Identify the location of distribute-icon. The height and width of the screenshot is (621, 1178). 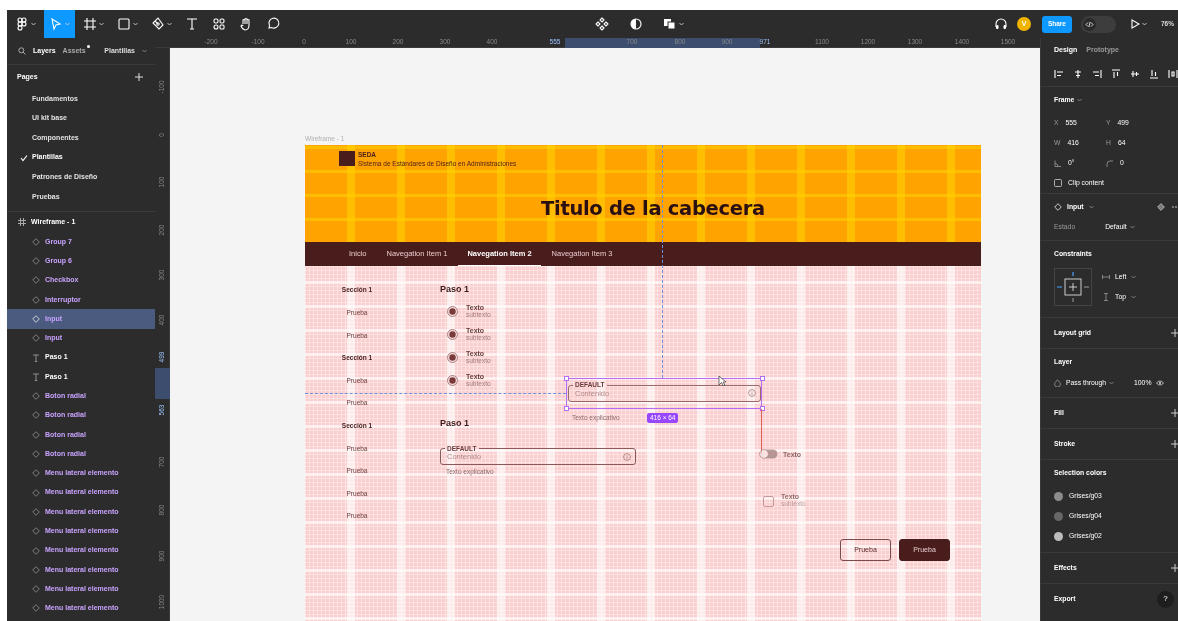
(1173, 74).